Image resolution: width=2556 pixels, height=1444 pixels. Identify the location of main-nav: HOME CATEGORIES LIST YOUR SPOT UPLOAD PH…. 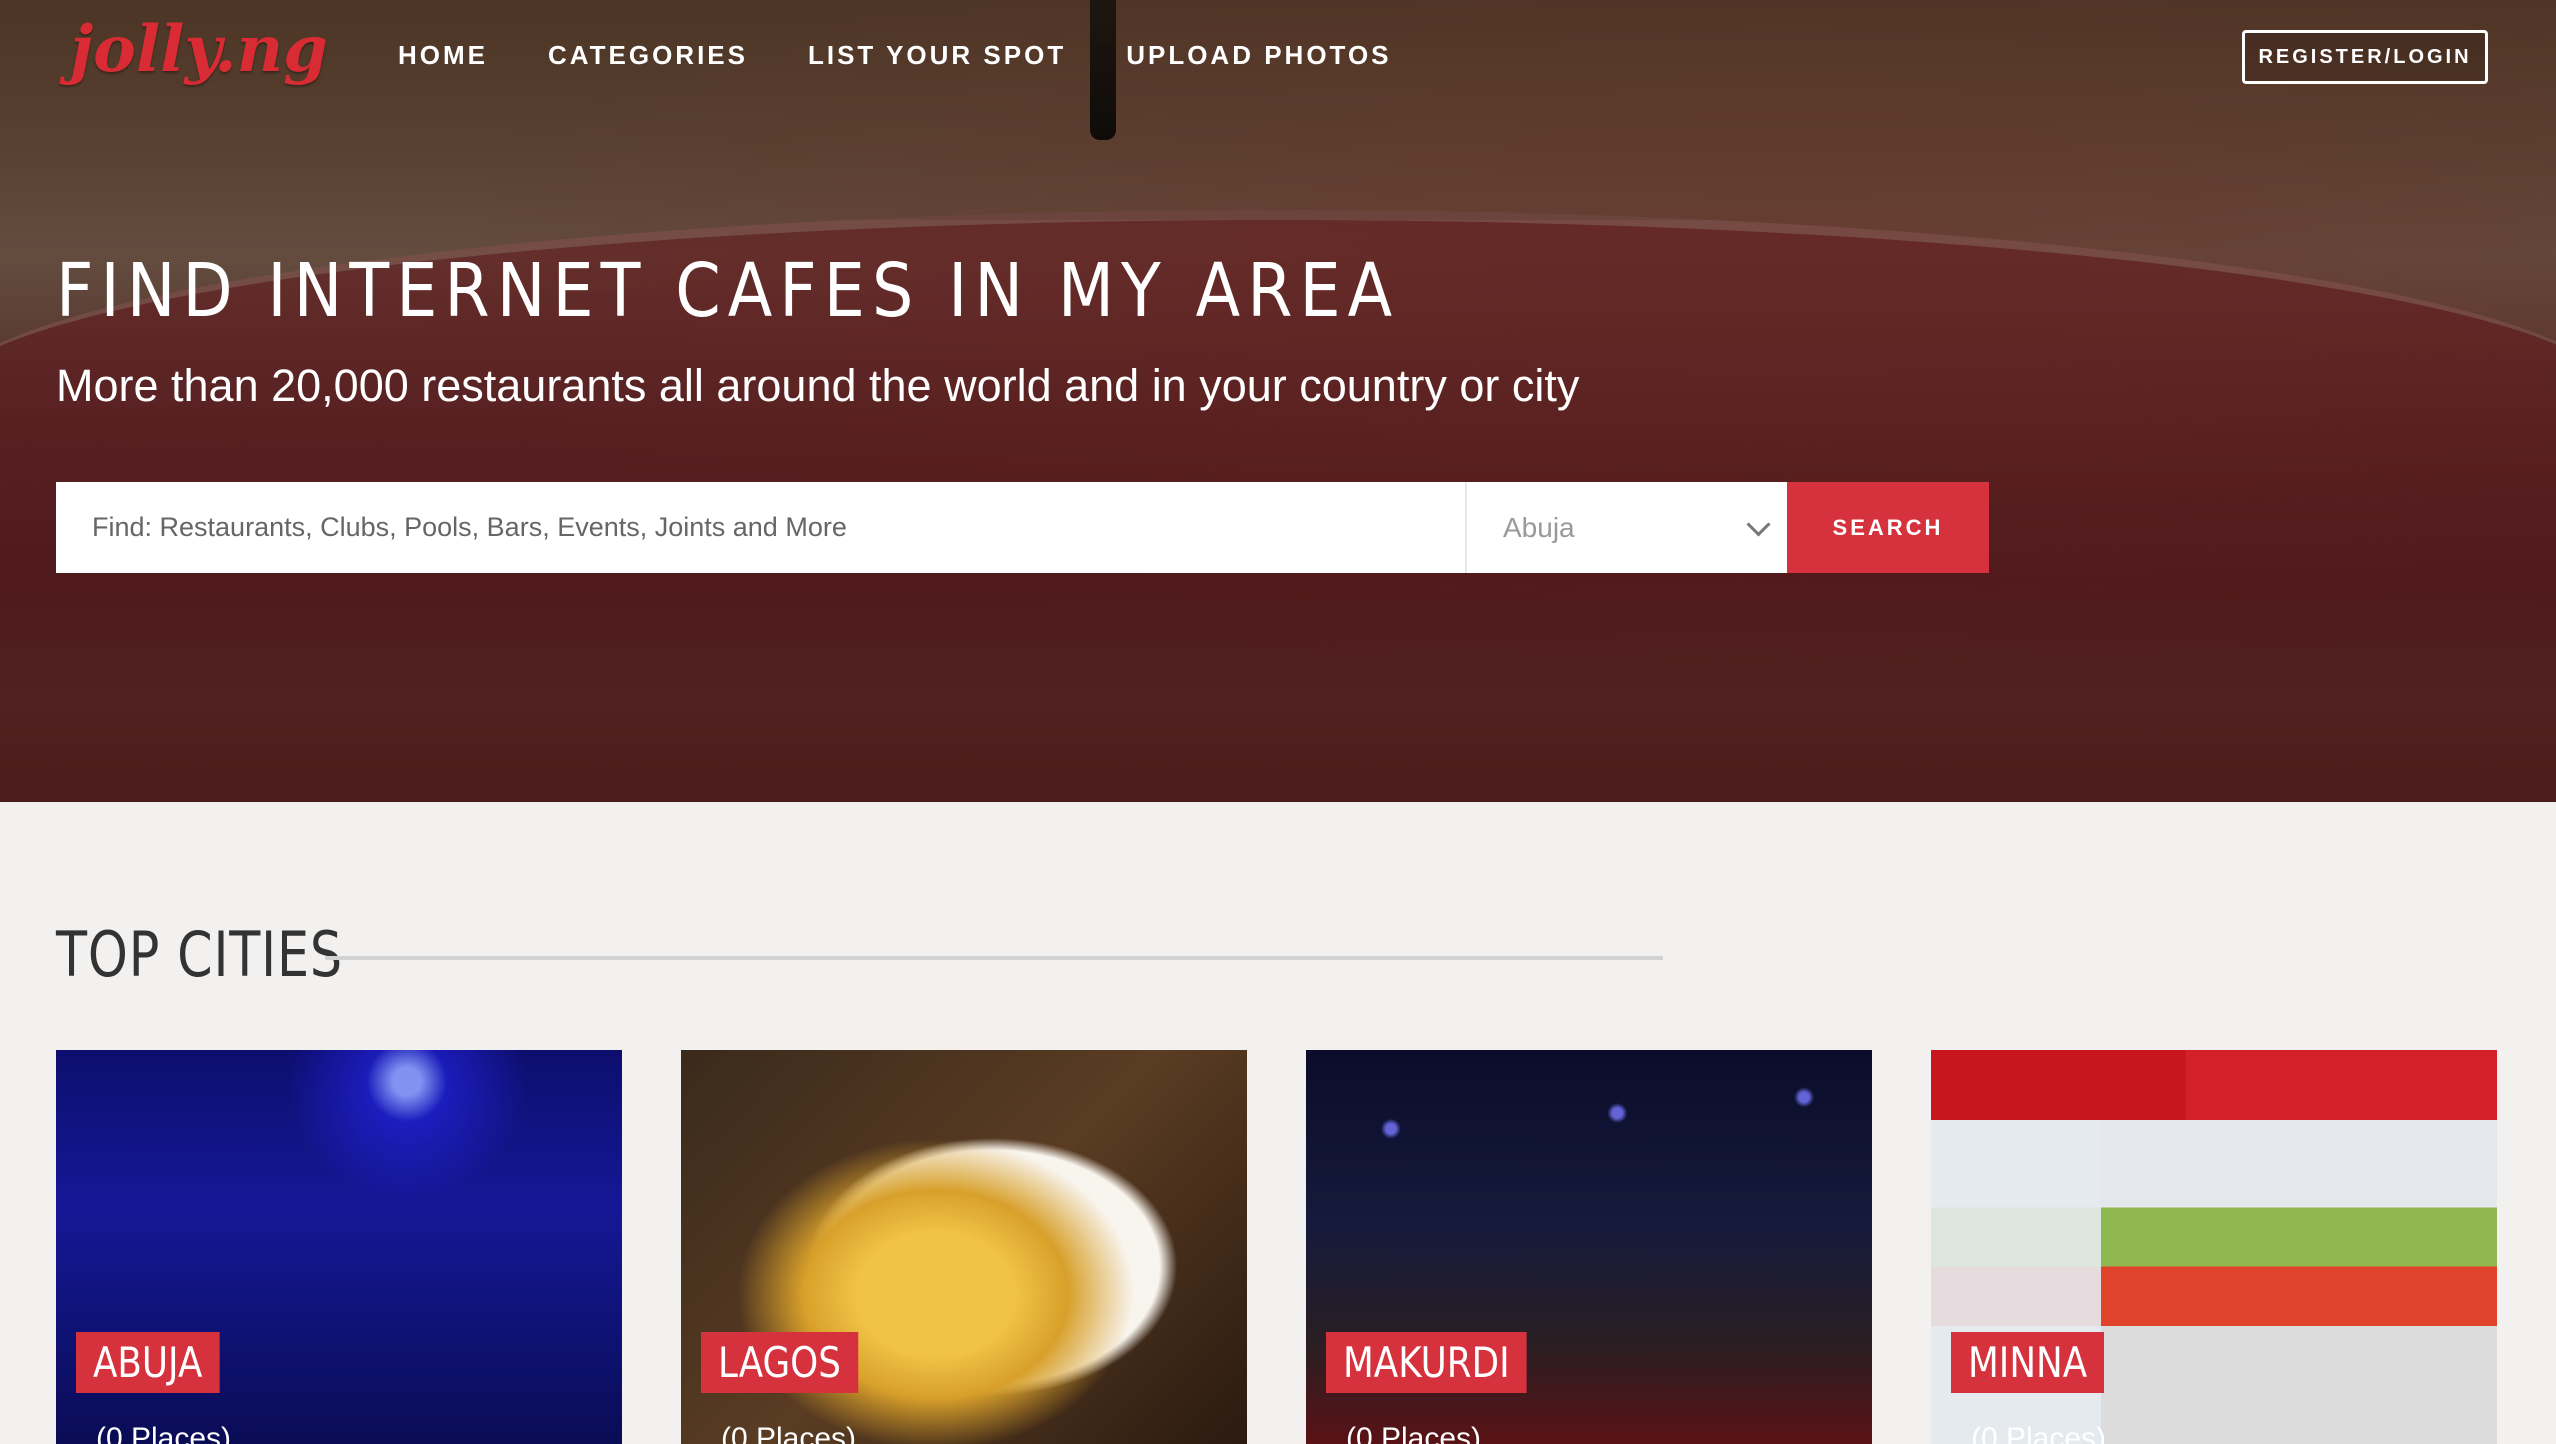
(895, 55).